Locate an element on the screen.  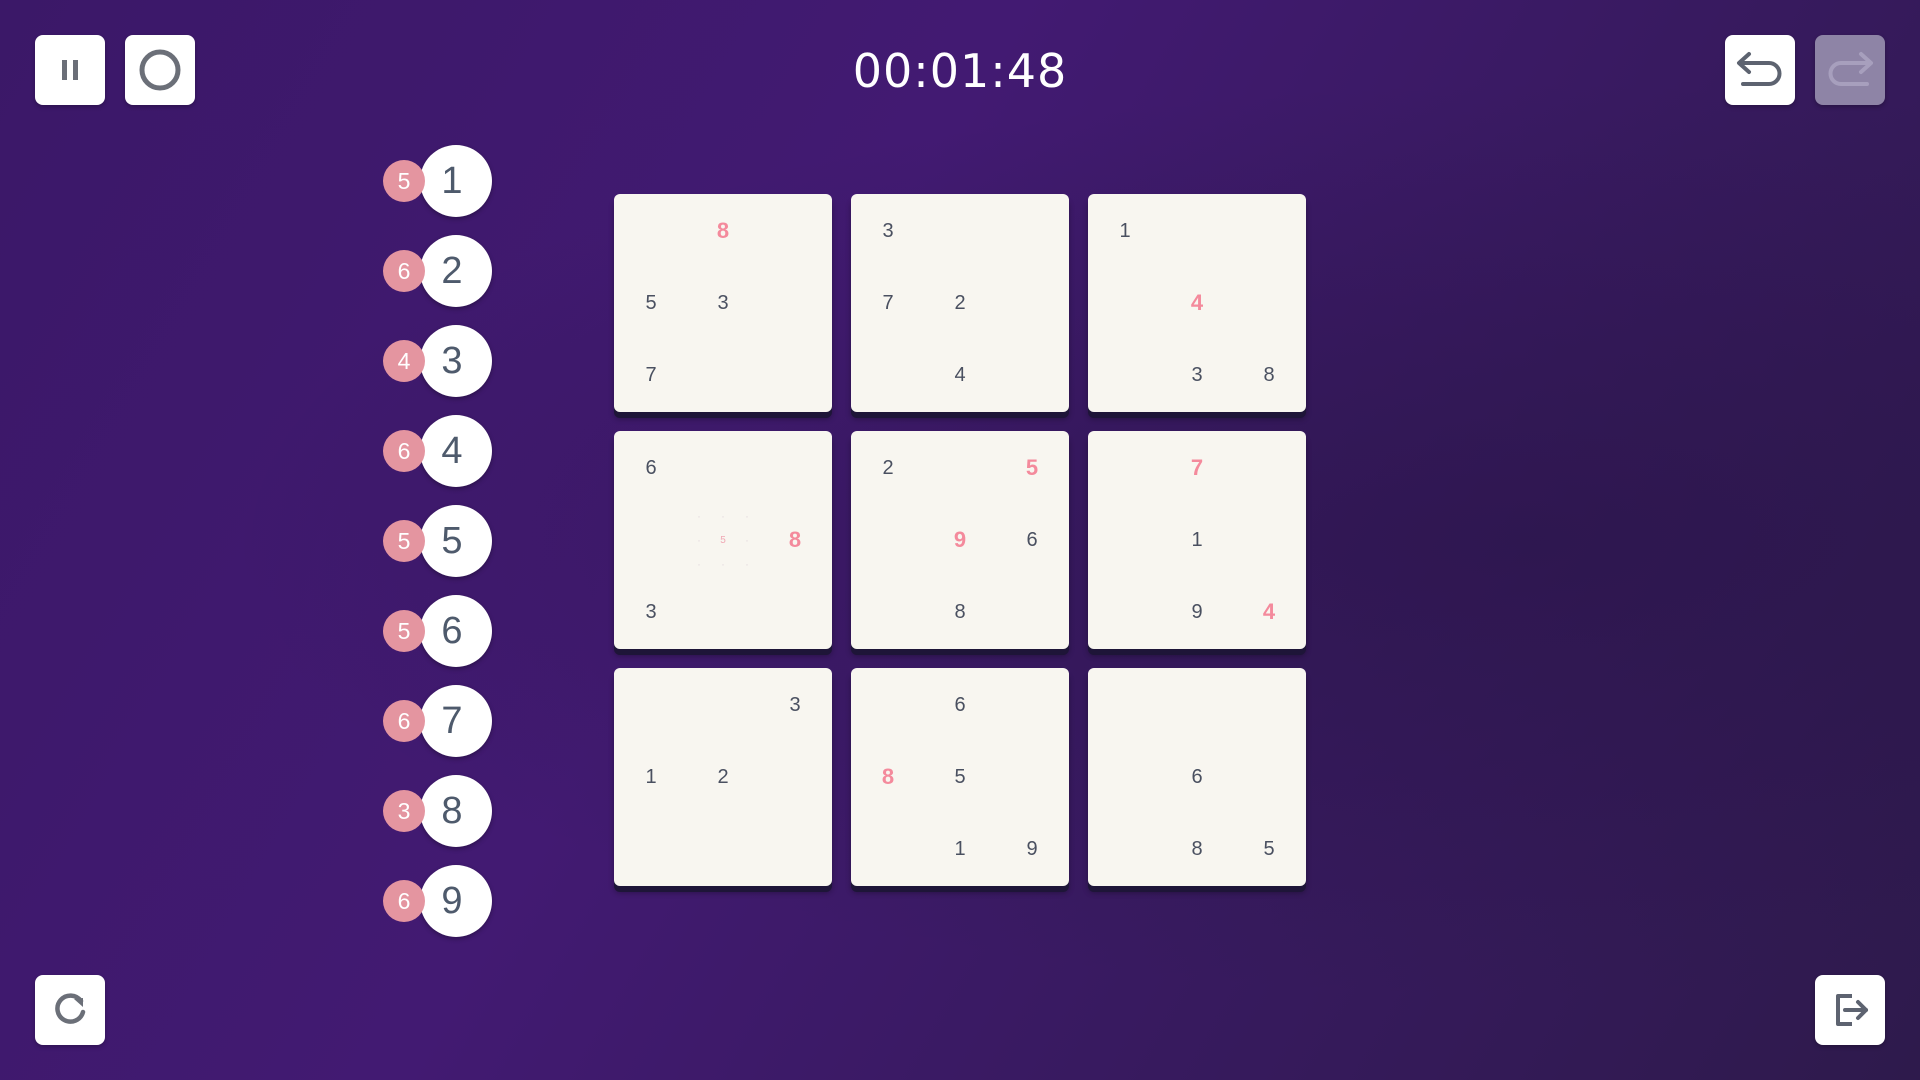
exit-button is located at coordinates (1850, 1010).